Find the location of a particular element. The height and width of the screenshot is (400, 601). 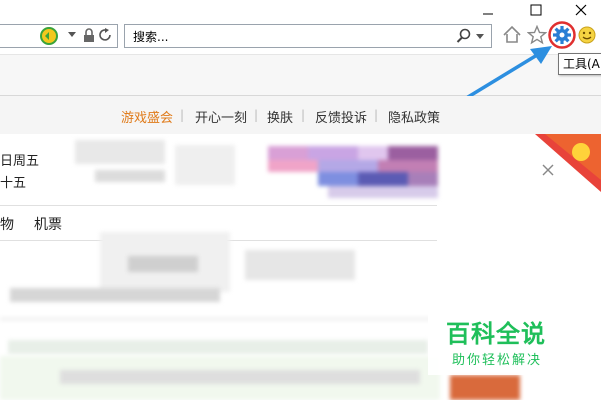

smiley-icon is located at coordinates (587, 35).